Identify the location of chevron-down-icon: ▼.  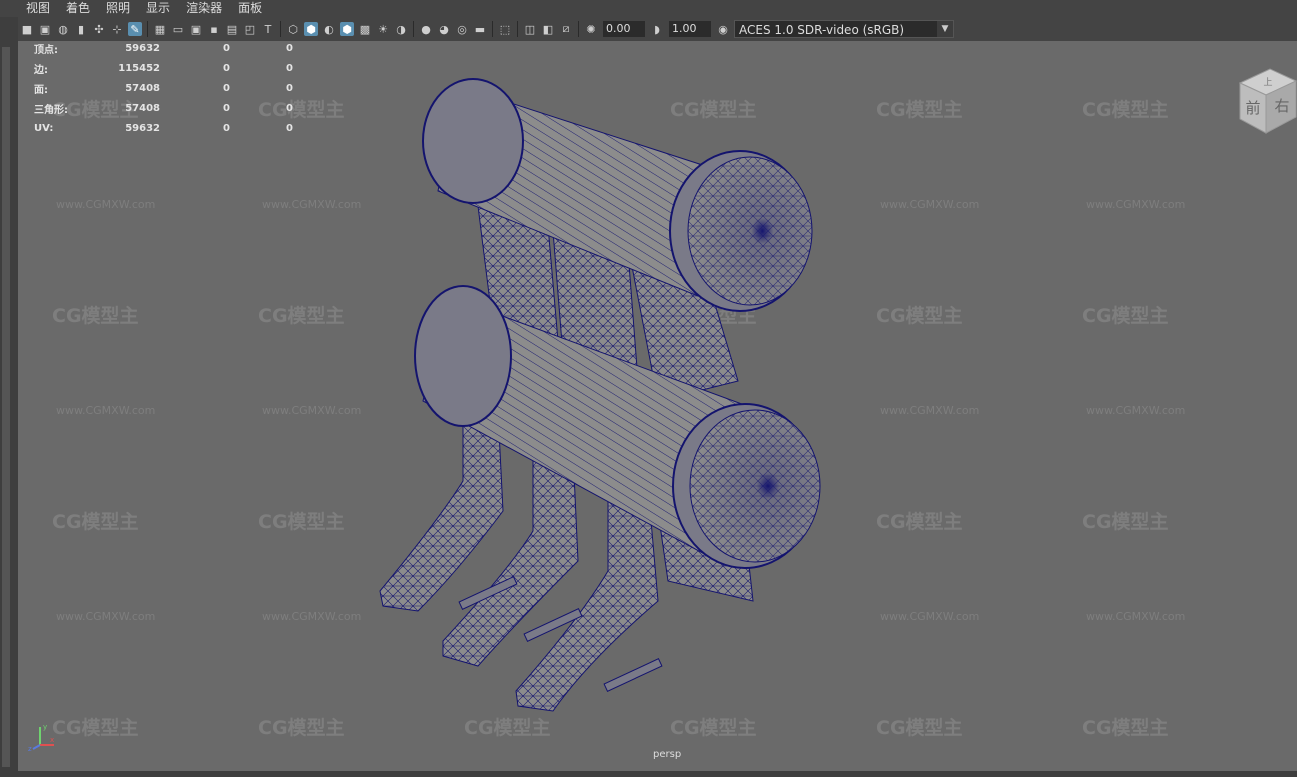
(945, 29).